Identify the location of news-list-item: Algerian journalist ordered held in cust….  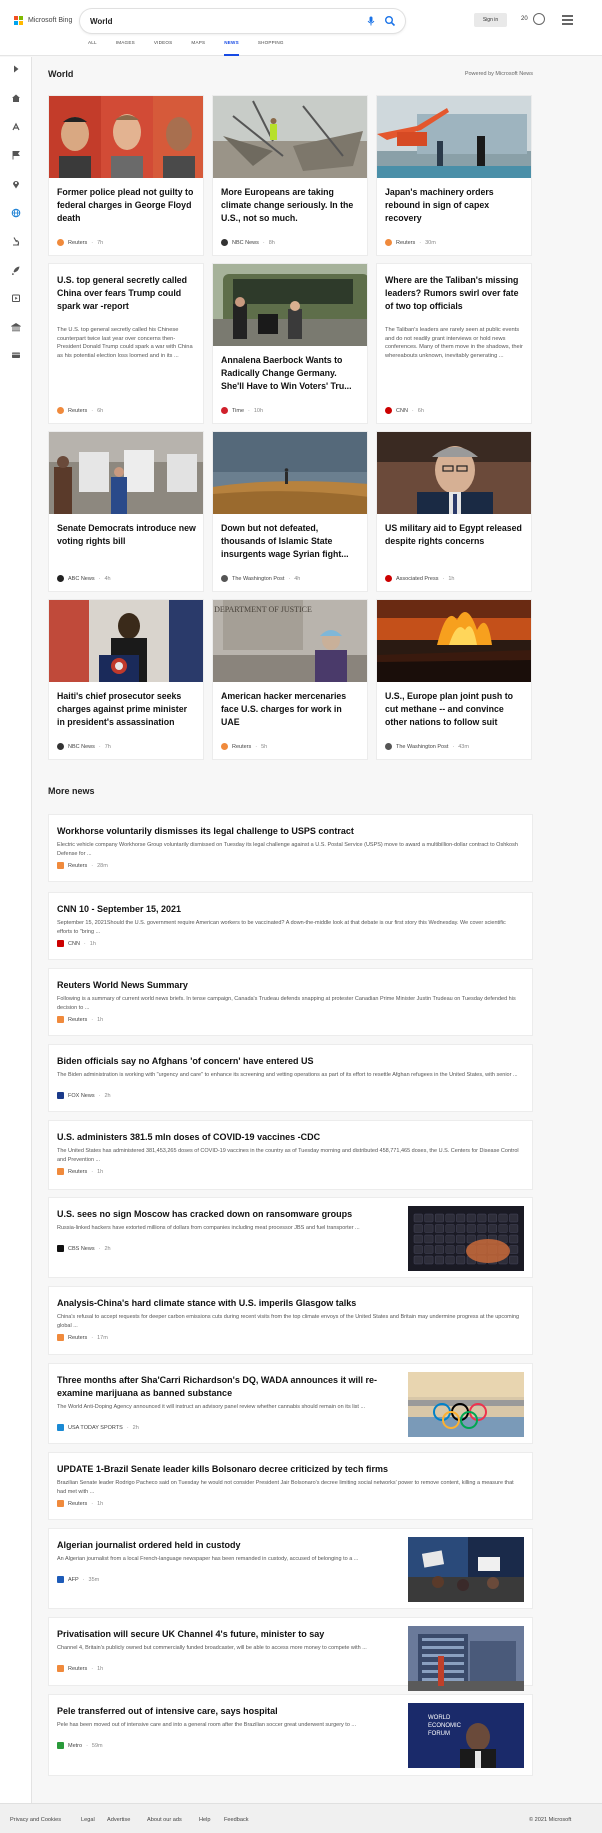
(290, 1568).